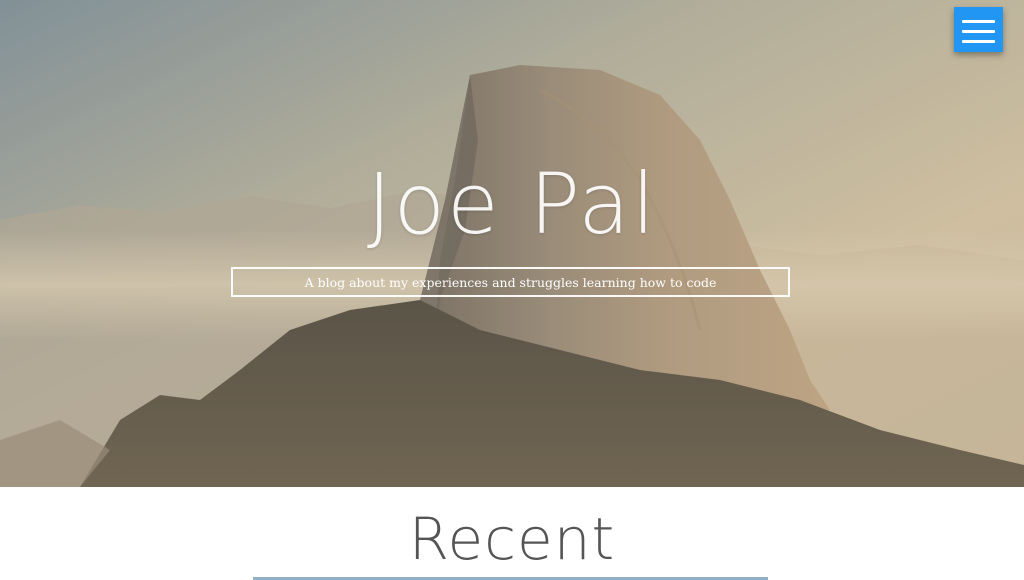 The width and height of the screenshot is (1024, 580). I want to click on site-title: Joe Pal, so click(512, 204).